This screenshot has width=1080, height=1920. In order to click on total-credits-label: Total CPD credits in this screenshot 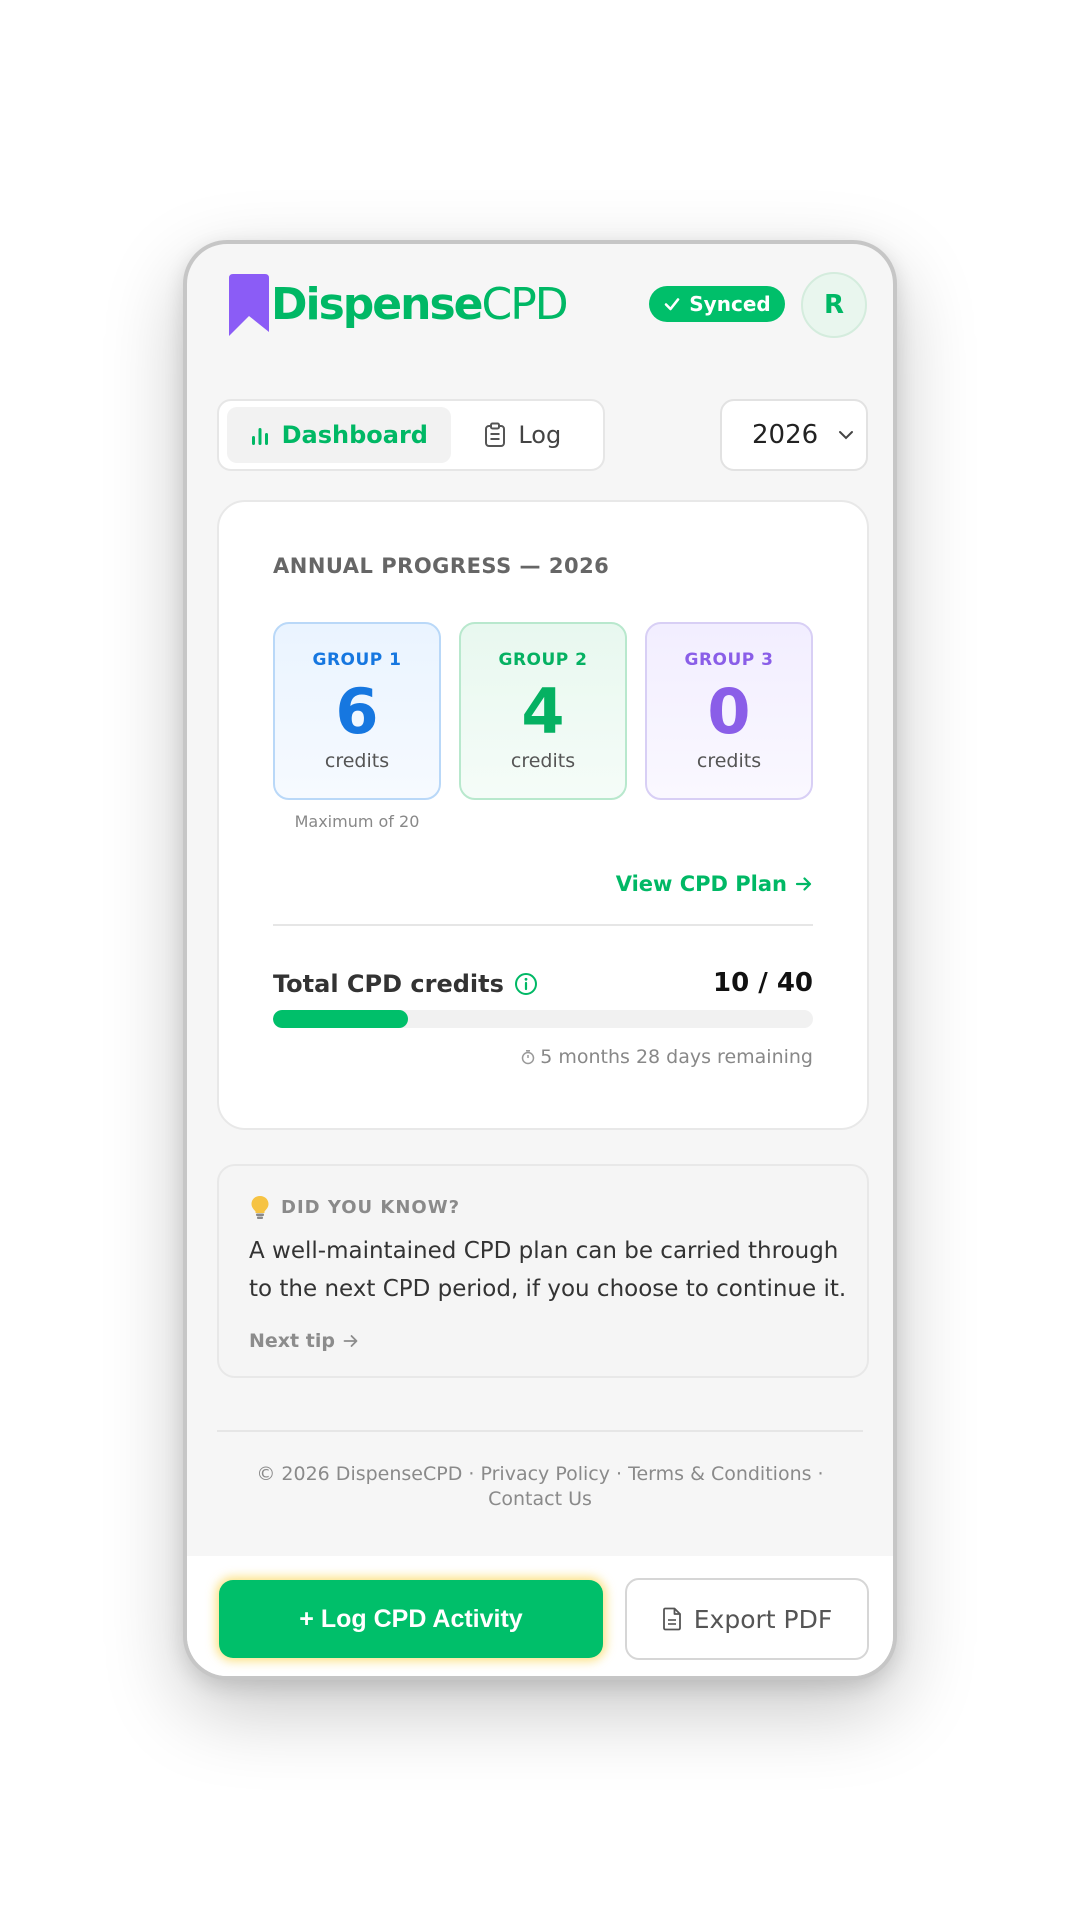, I will do `click(405, 984)`.